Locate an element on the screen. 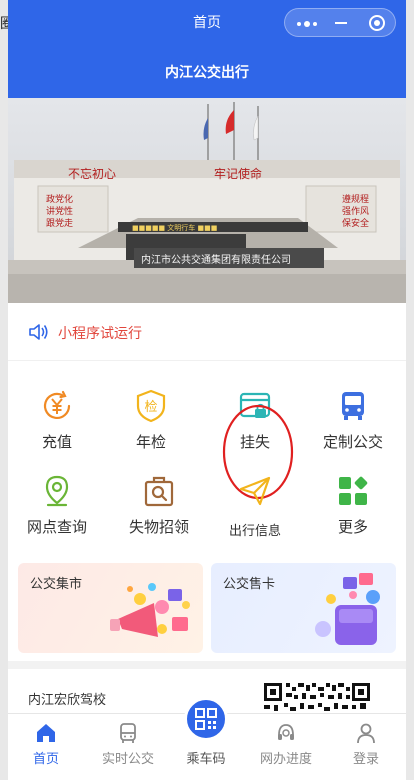 The height and width of the screenshot is (780, 414). company-sign-text: 内江市公共交通集团有限责任公司 is located at coordinates (216, 259).